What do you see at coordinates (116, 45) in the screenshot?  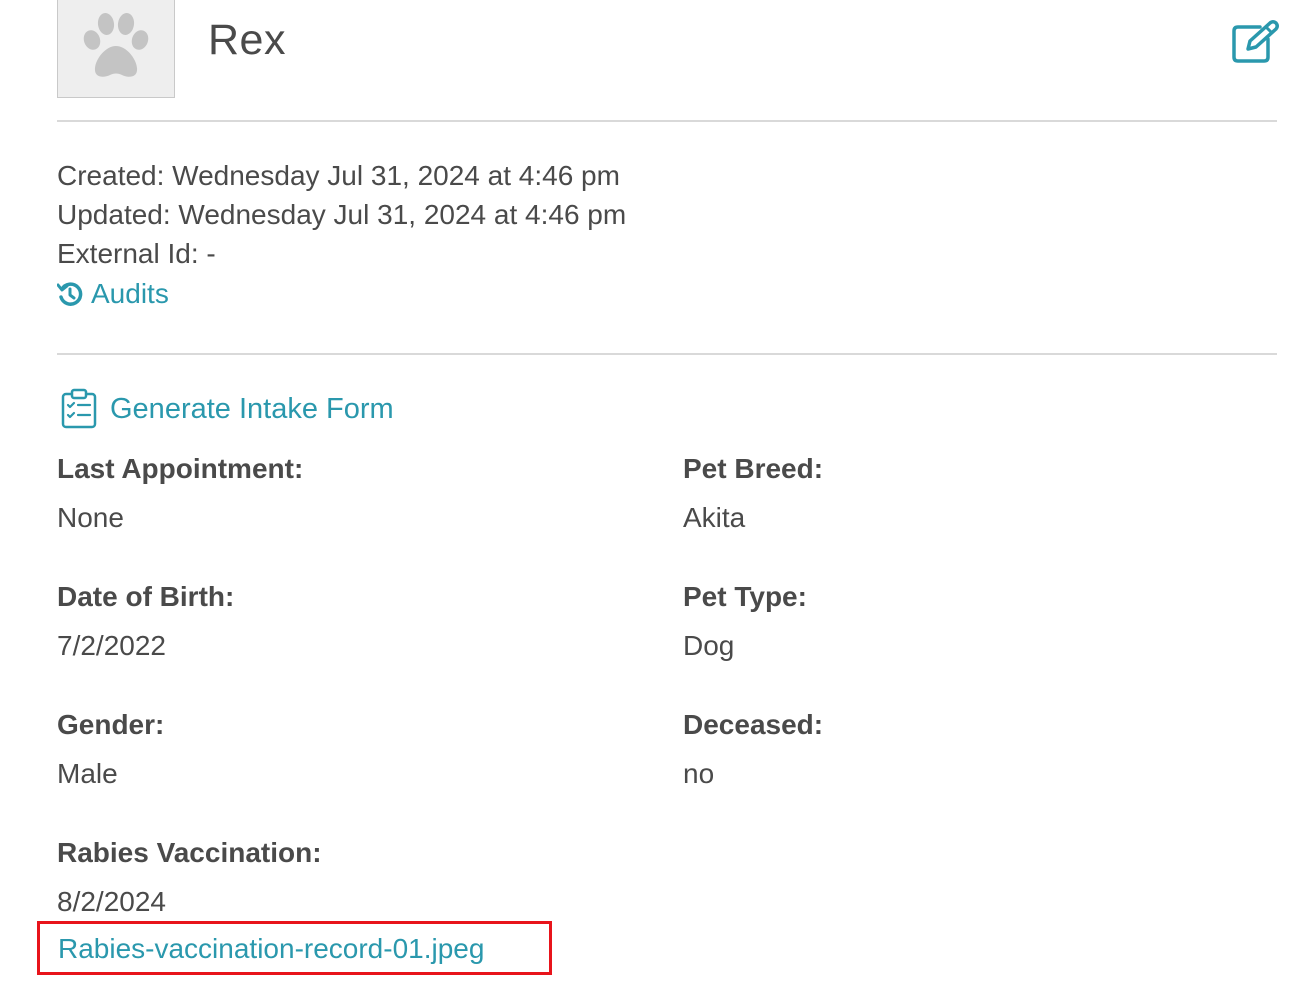 I see `paw-icon` at bounding box center [116, 45].